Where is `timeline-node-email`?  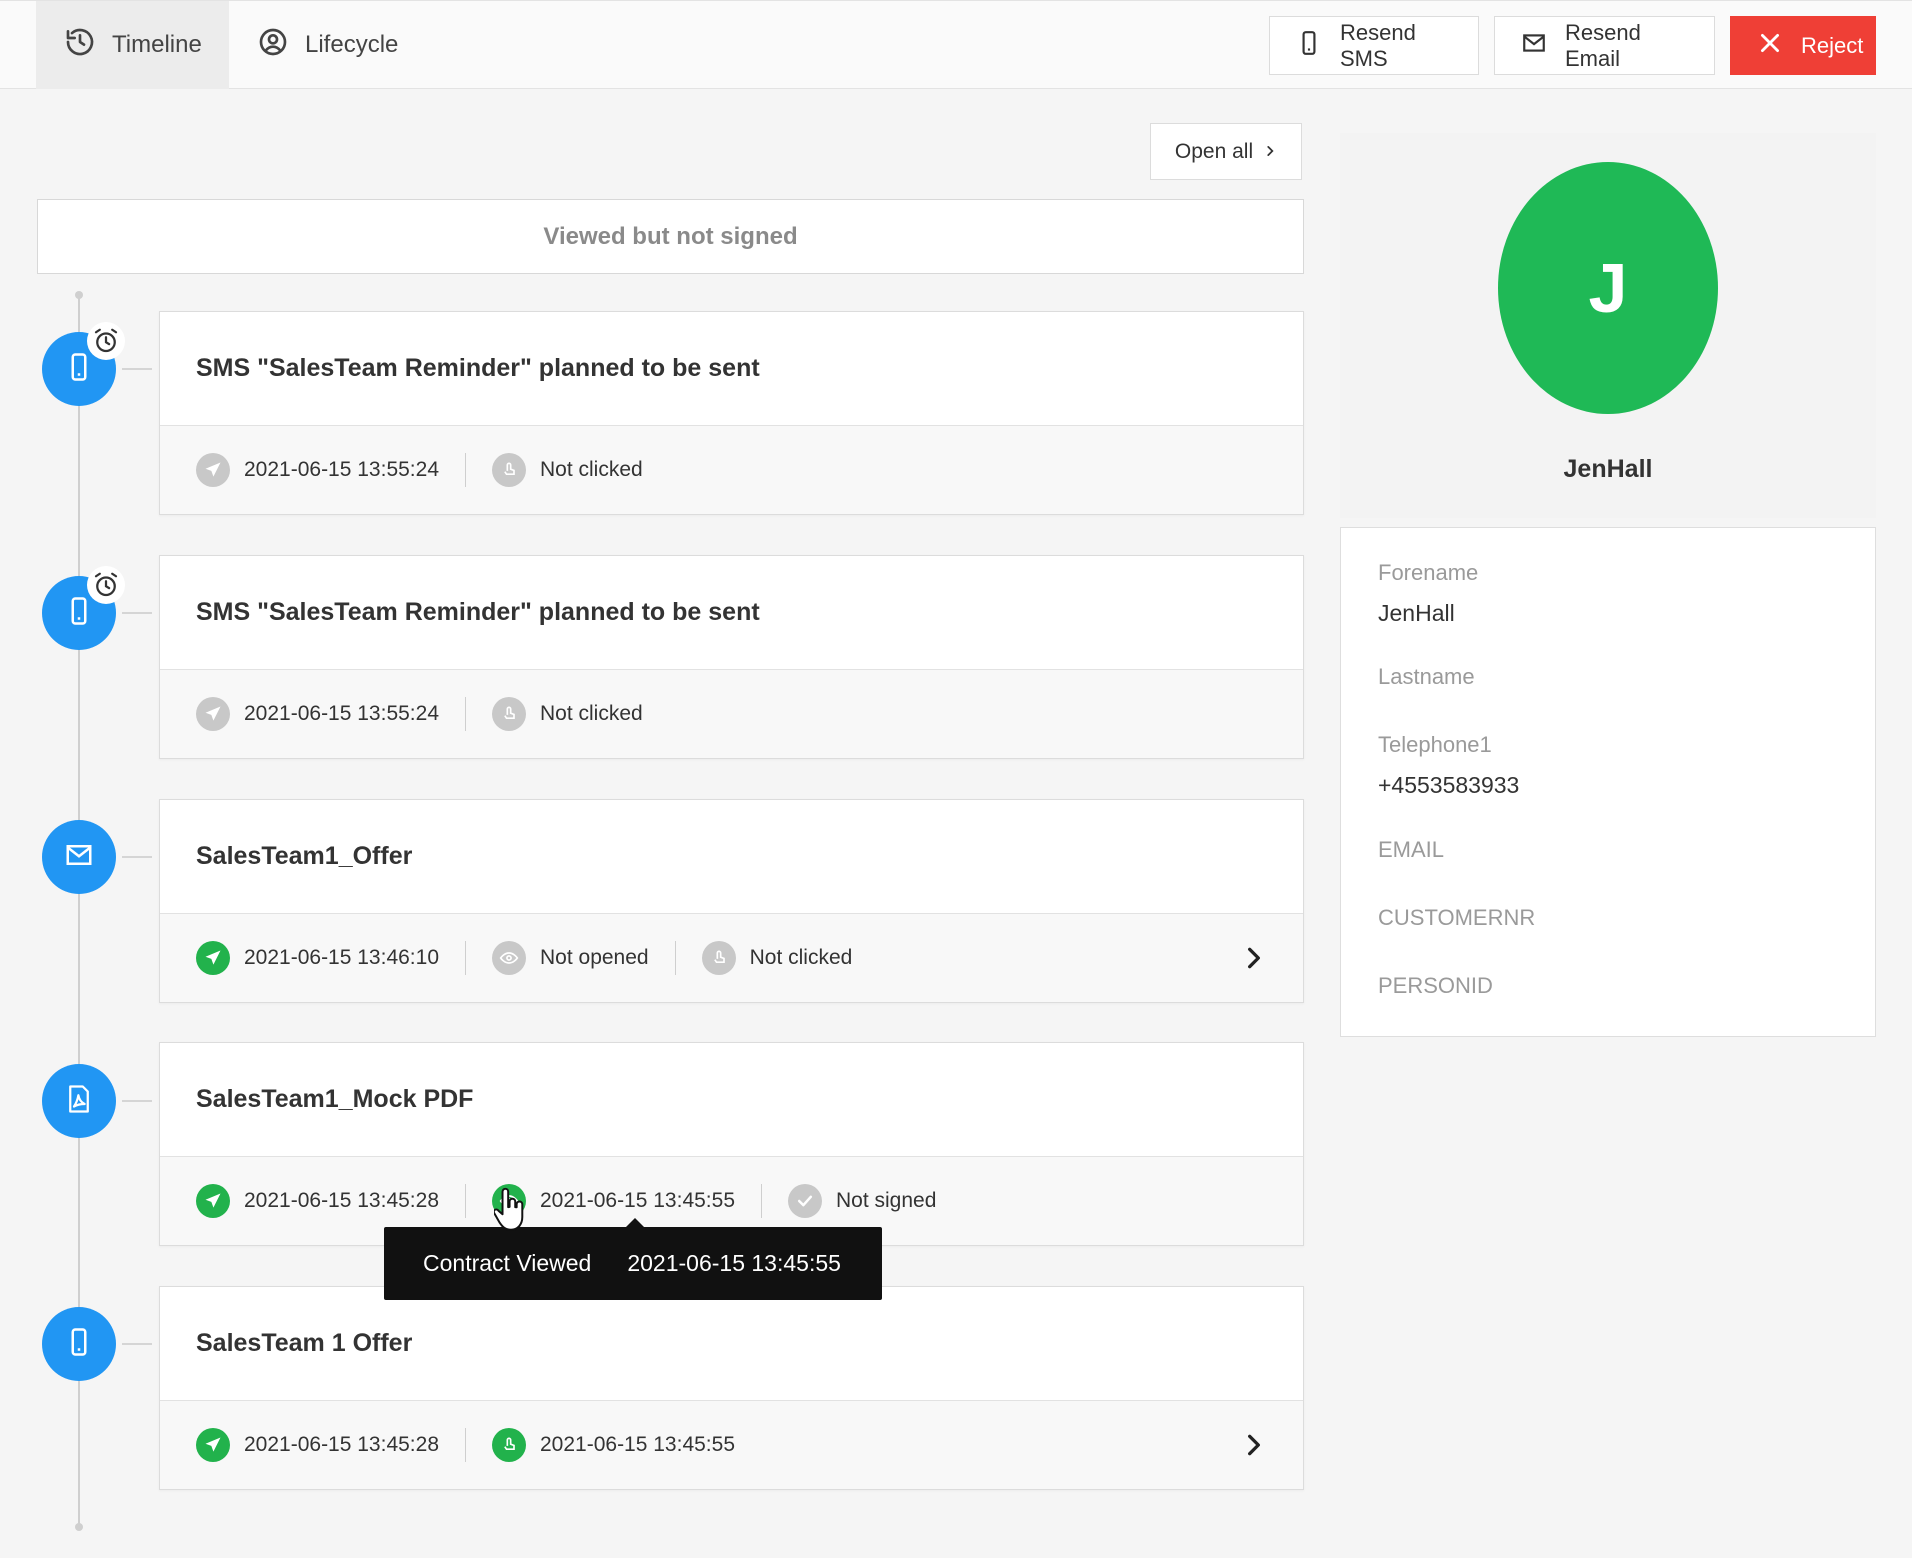
timeline-node-email is located at coordinates (79, 857).